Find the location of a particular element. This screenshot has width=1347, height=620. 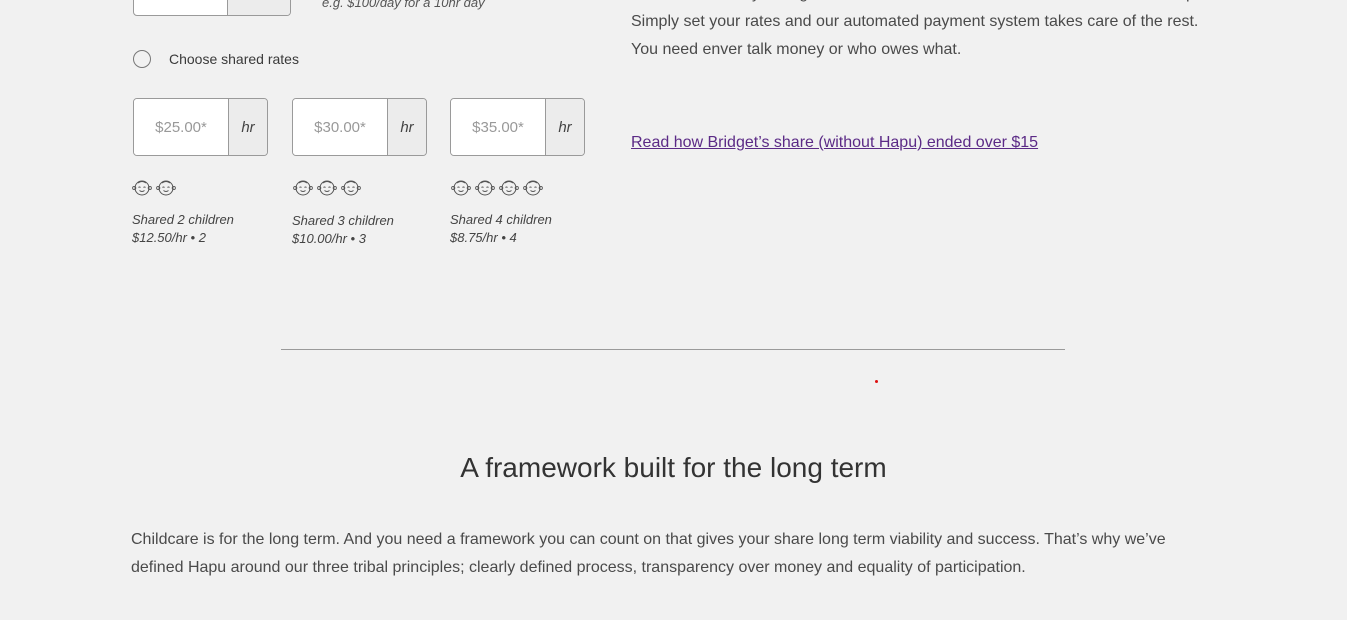

framework-title: A framework built for the long term is located at coordinates (673, 467).